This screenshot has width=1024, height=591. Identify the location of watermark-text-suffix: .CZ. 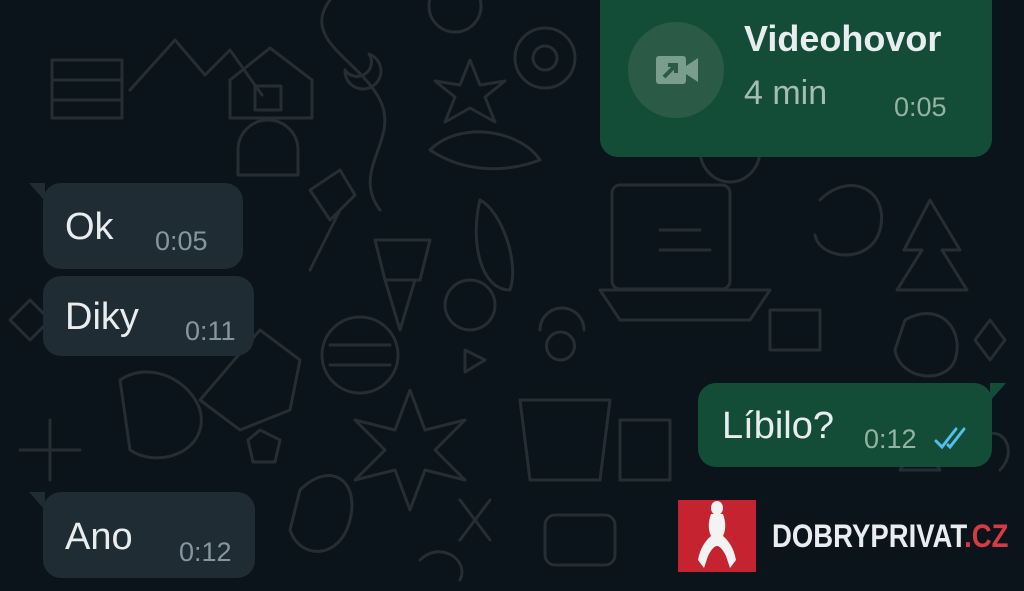
(986, 536).